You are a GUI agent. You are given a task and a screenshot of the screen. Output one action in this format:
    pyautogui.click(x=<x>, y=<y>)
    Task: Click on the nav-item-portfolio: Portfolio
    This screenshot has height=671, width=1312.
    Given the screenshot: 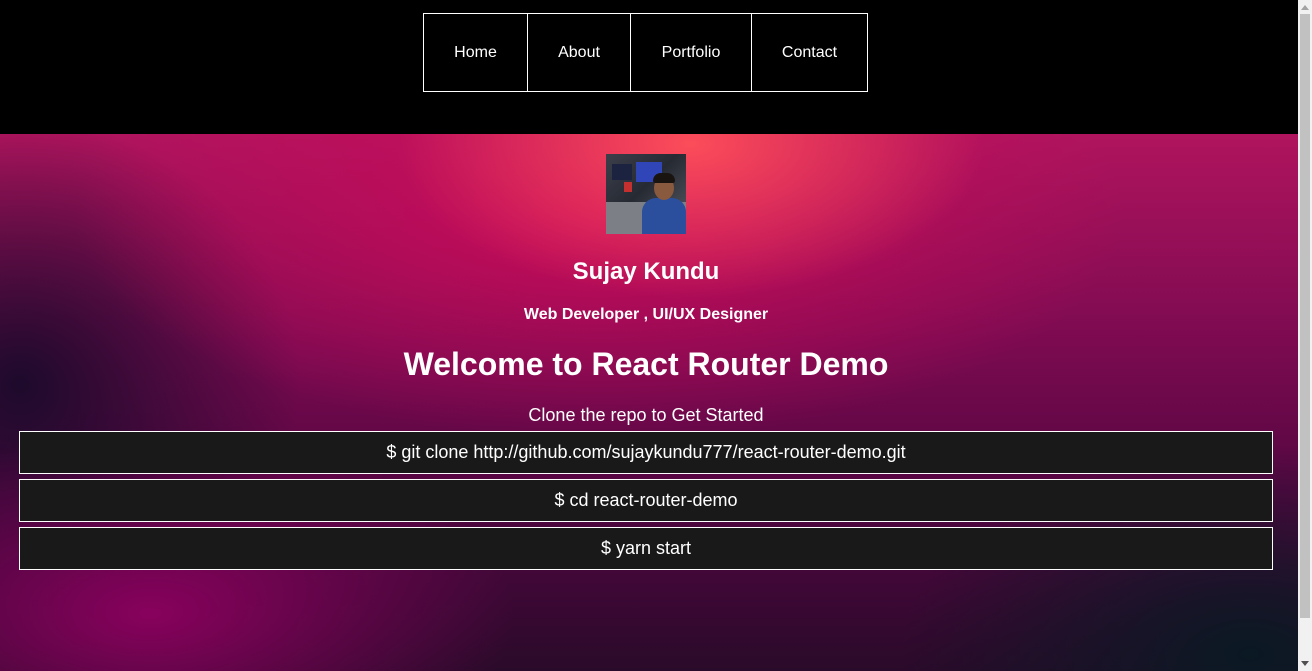 What is the action you would take?
    pyautogui.click(x=691, y=52)
    